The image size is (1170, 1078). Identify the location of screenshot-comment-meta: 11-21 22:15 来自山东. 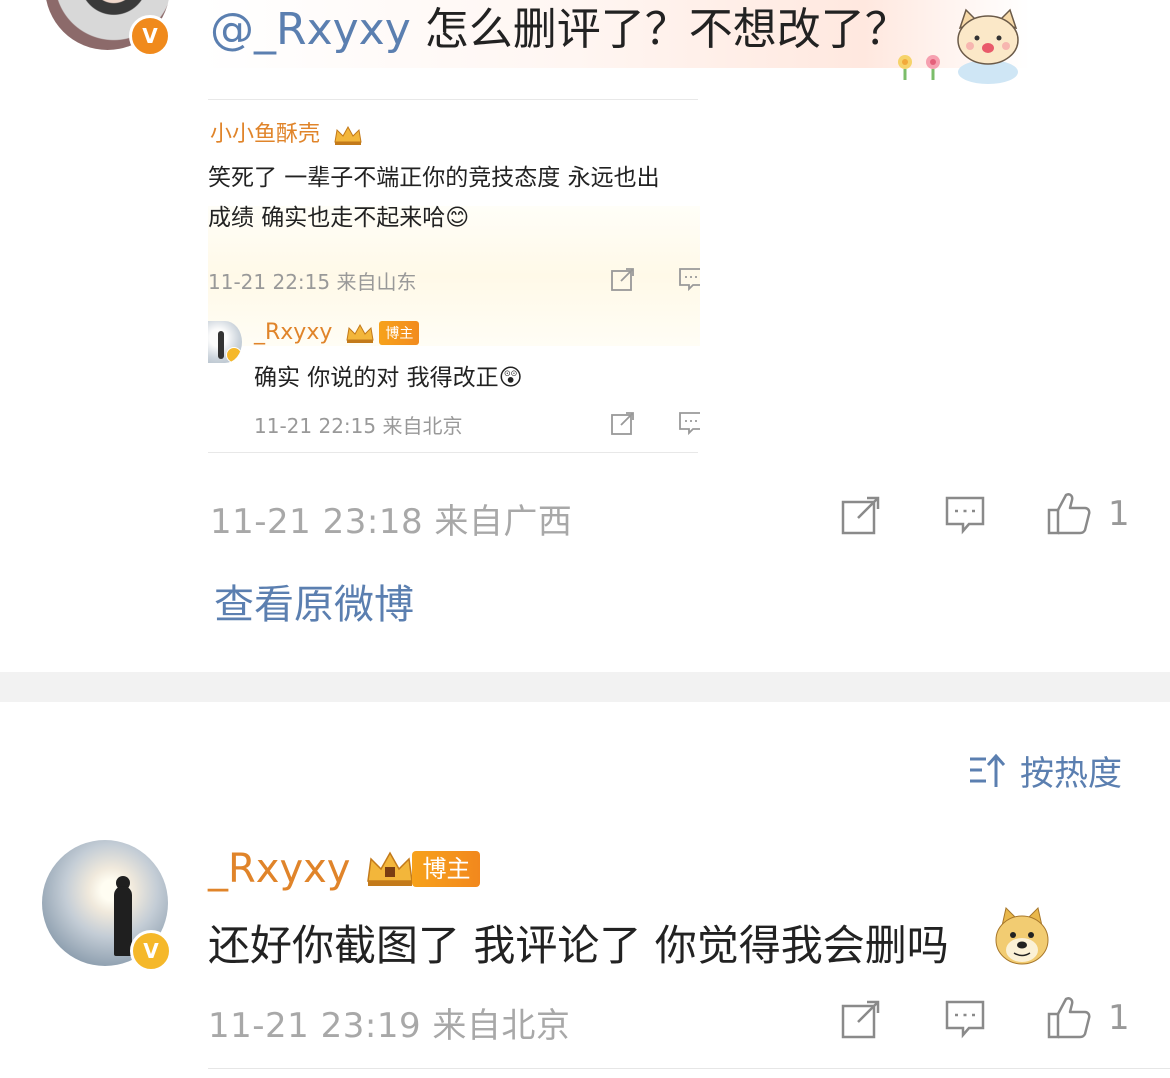
(312, 282).